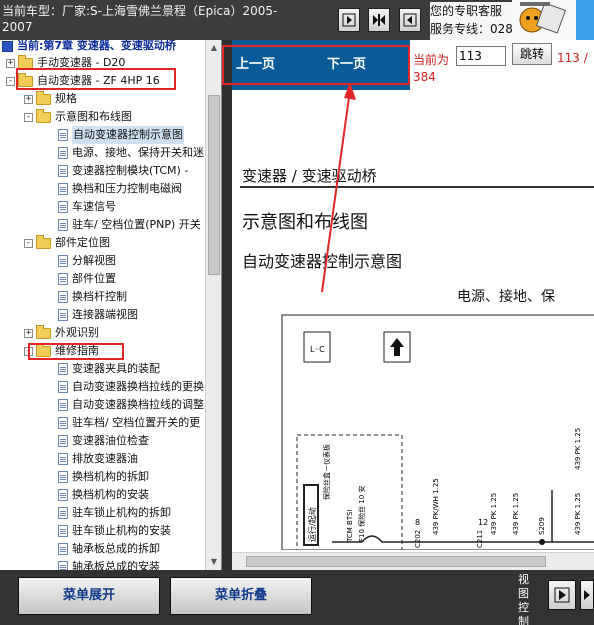  Describe the element at coordinates (89, 47) in the screenshot. I see `tree-chapter-header: 当前:第7章 变速器、变速驱动桥` at that location.